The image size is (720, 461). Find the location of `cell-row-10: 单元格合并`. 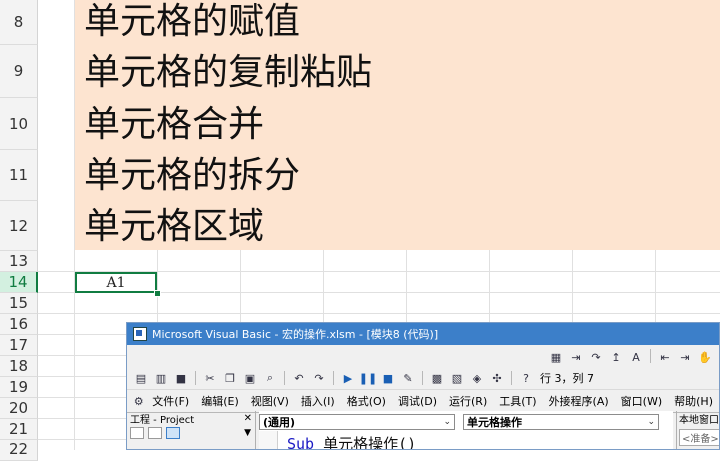

cell-row-10: 单元格合并 is located at coordinates (174, 125).